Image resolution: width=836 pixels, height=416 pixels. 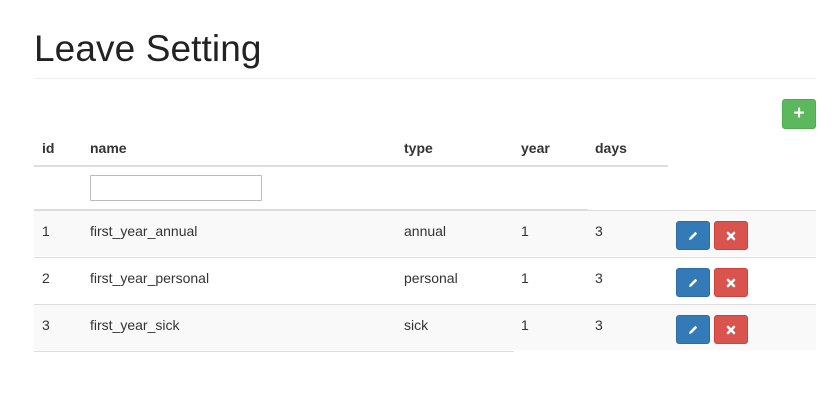 What do you see at coordinates (311, 188) in the screenshot?
I see `filter-row` at bounding box center [311, 188].